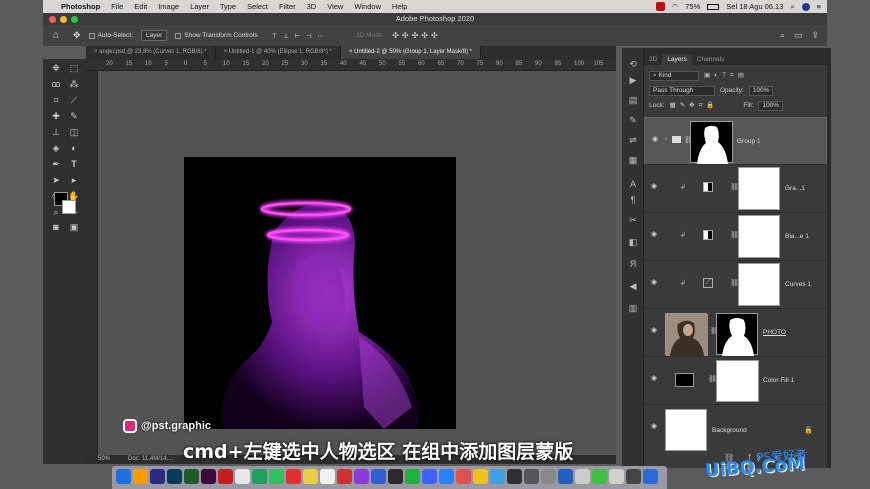 The width and height of the screenshot is (870, 489). I want to click on share-icon: ⇪, so click(815, 35).